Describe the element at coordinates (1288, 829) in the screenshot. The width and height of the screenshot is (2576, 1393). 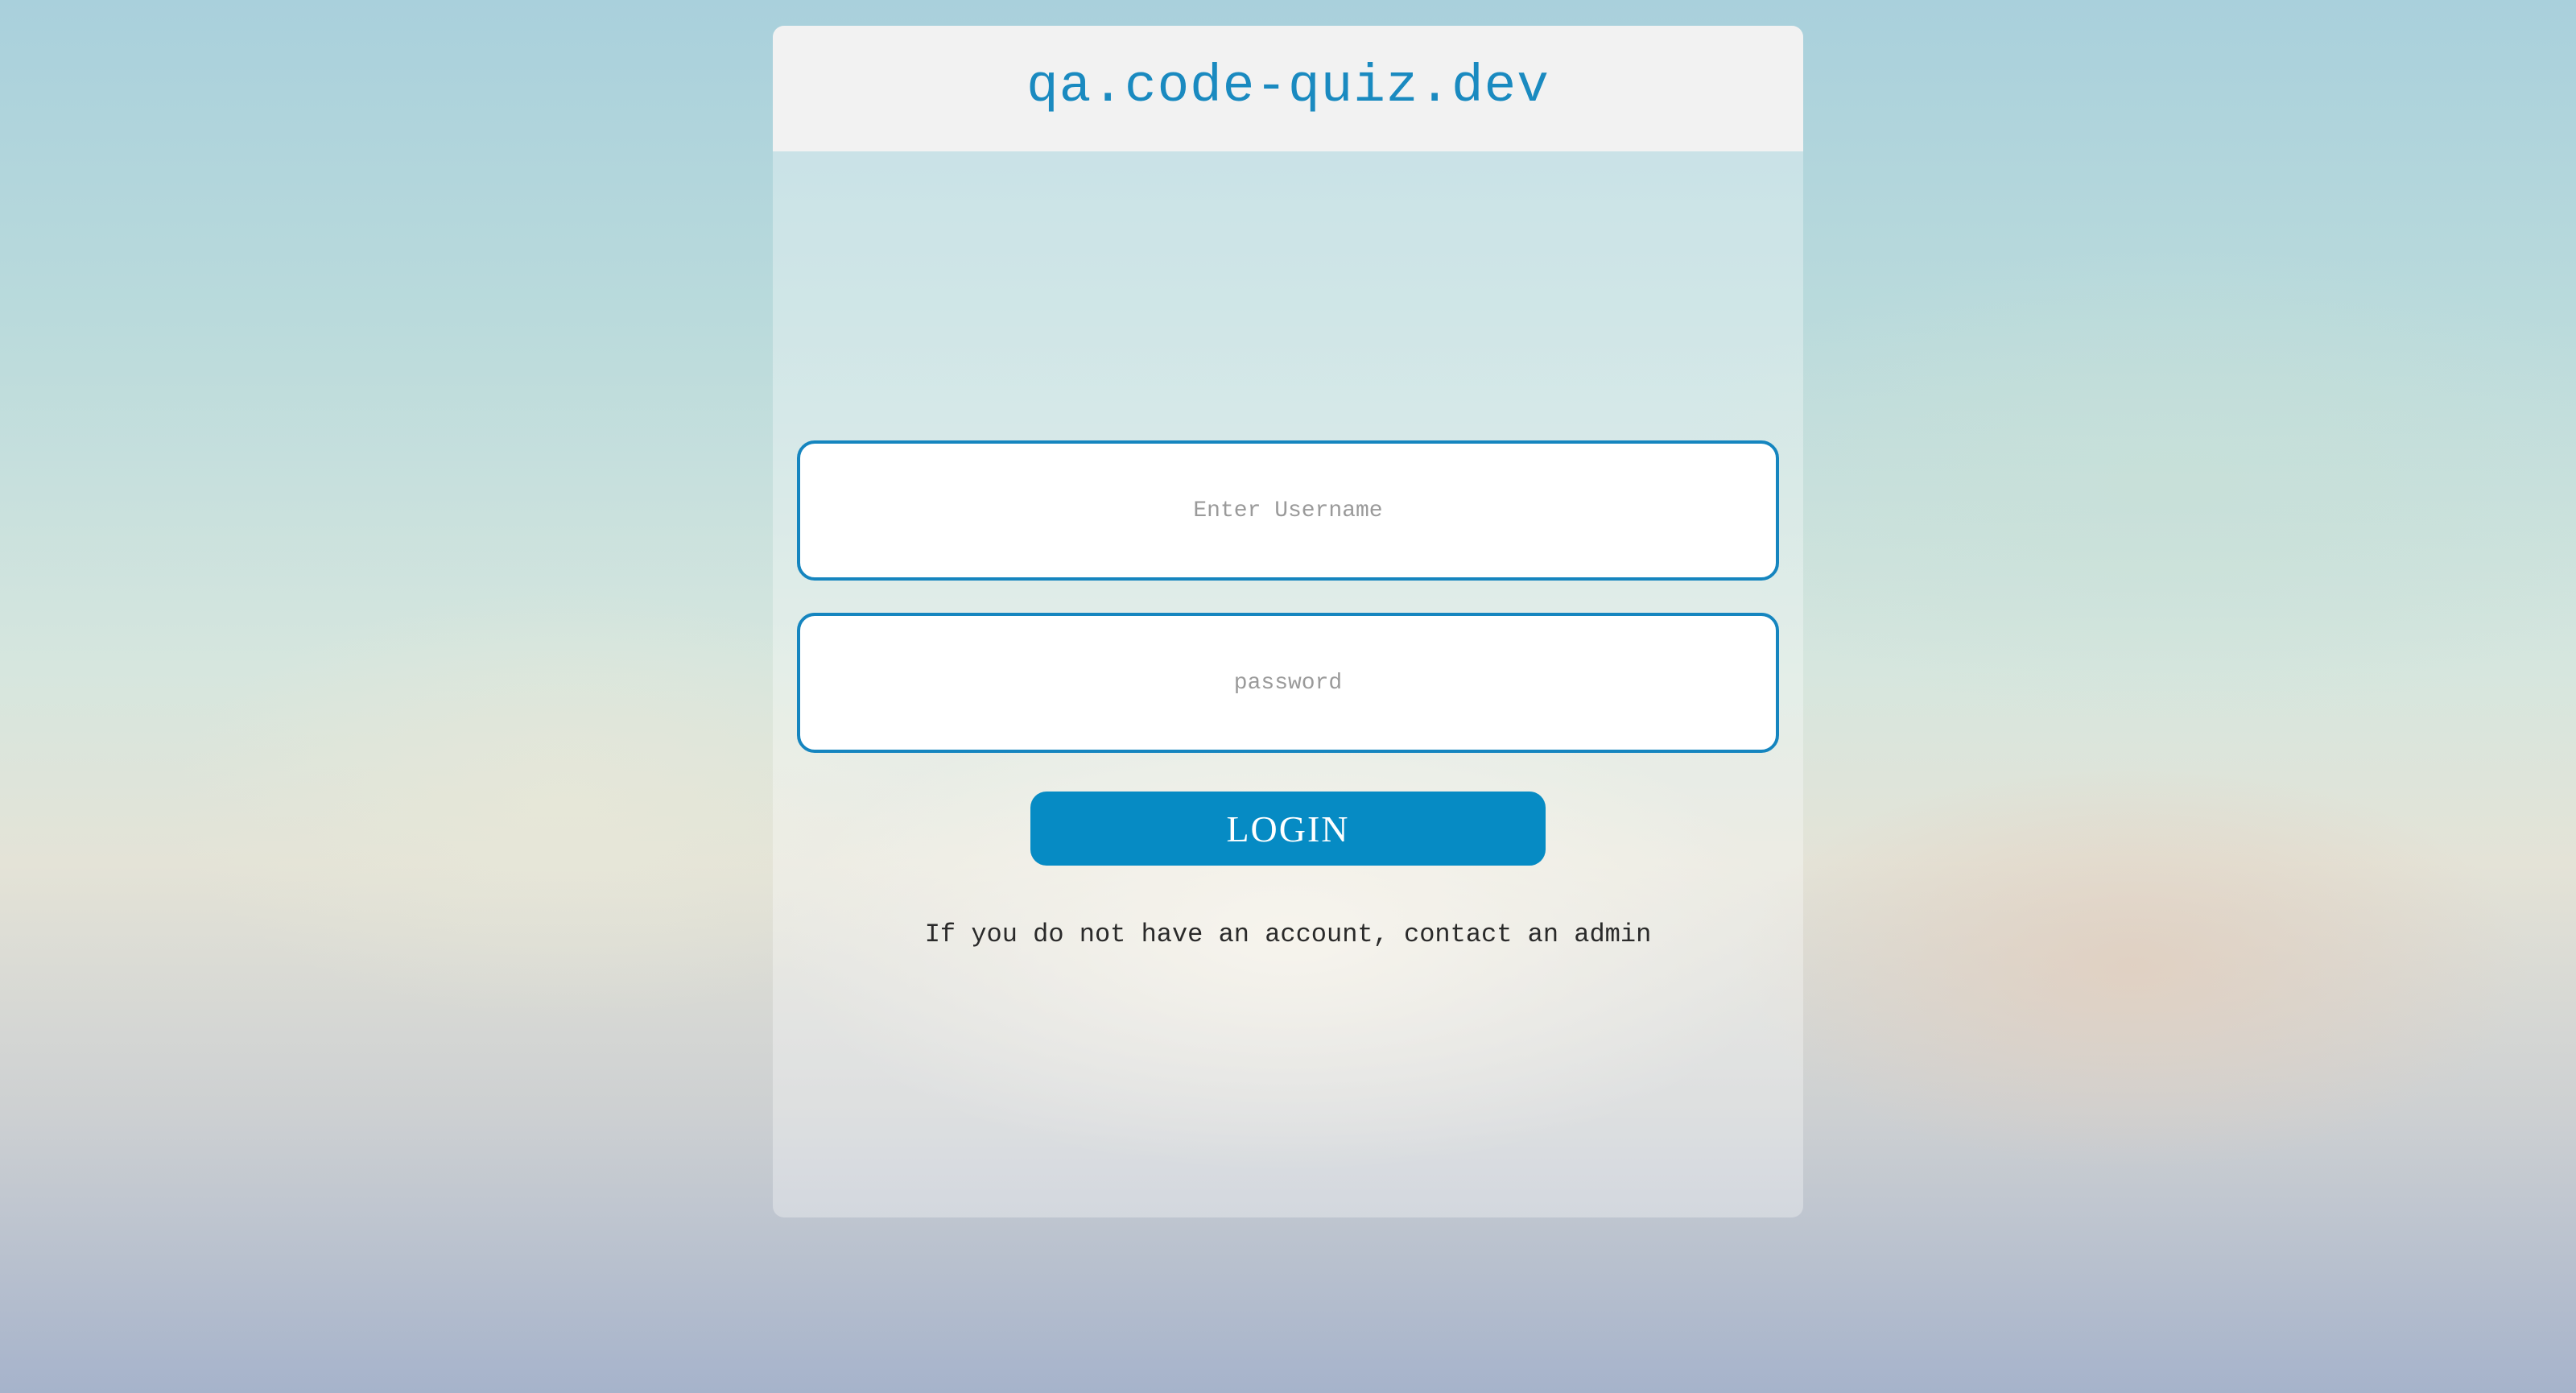
I see `login-button: LOGIN` at that location.